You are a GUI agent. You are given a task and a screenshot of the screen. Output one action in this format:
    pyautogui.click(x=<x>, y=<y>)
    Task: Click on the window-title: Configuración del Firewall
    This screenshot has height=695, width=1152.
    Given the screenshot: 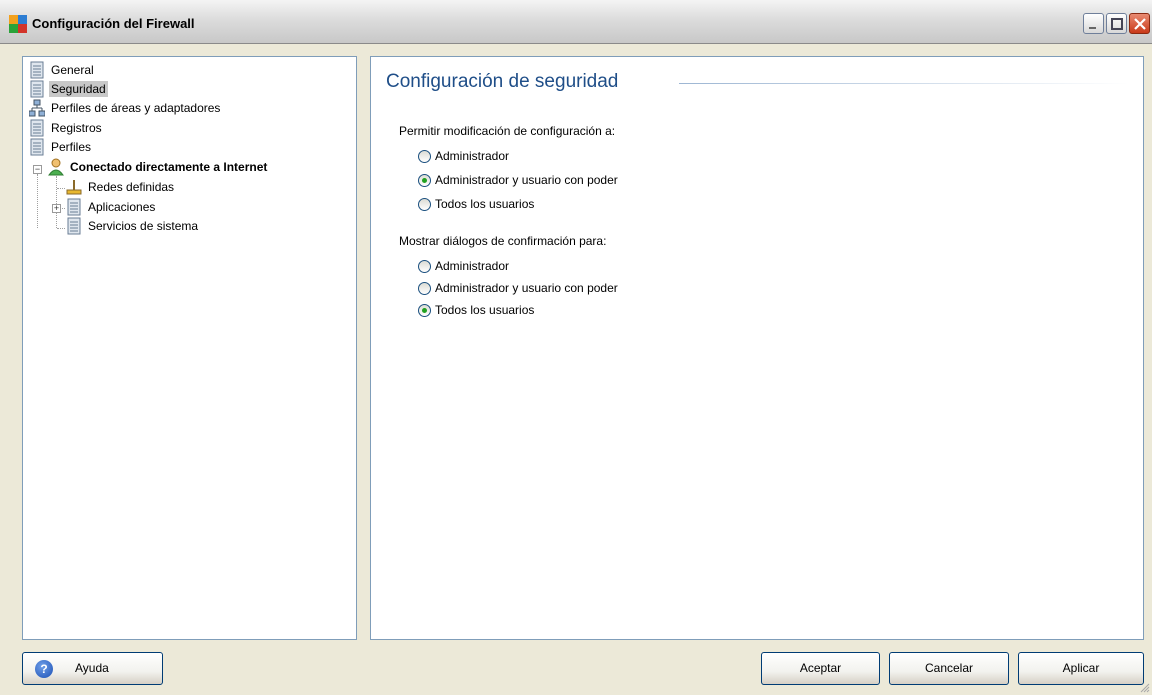 What is the action you would take?
    pyautogui.click(x=113, y=23)
    